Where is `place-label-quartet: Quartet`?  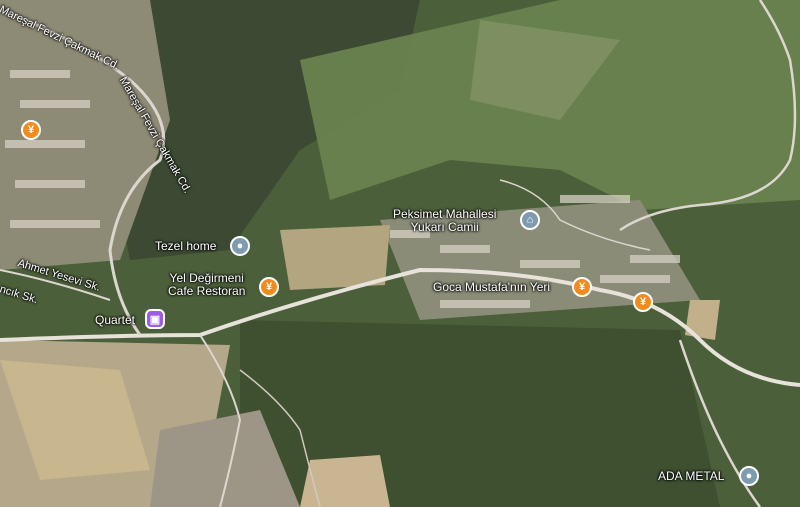
place-label-quartet: Quartet is located at coordinates (115, 320).